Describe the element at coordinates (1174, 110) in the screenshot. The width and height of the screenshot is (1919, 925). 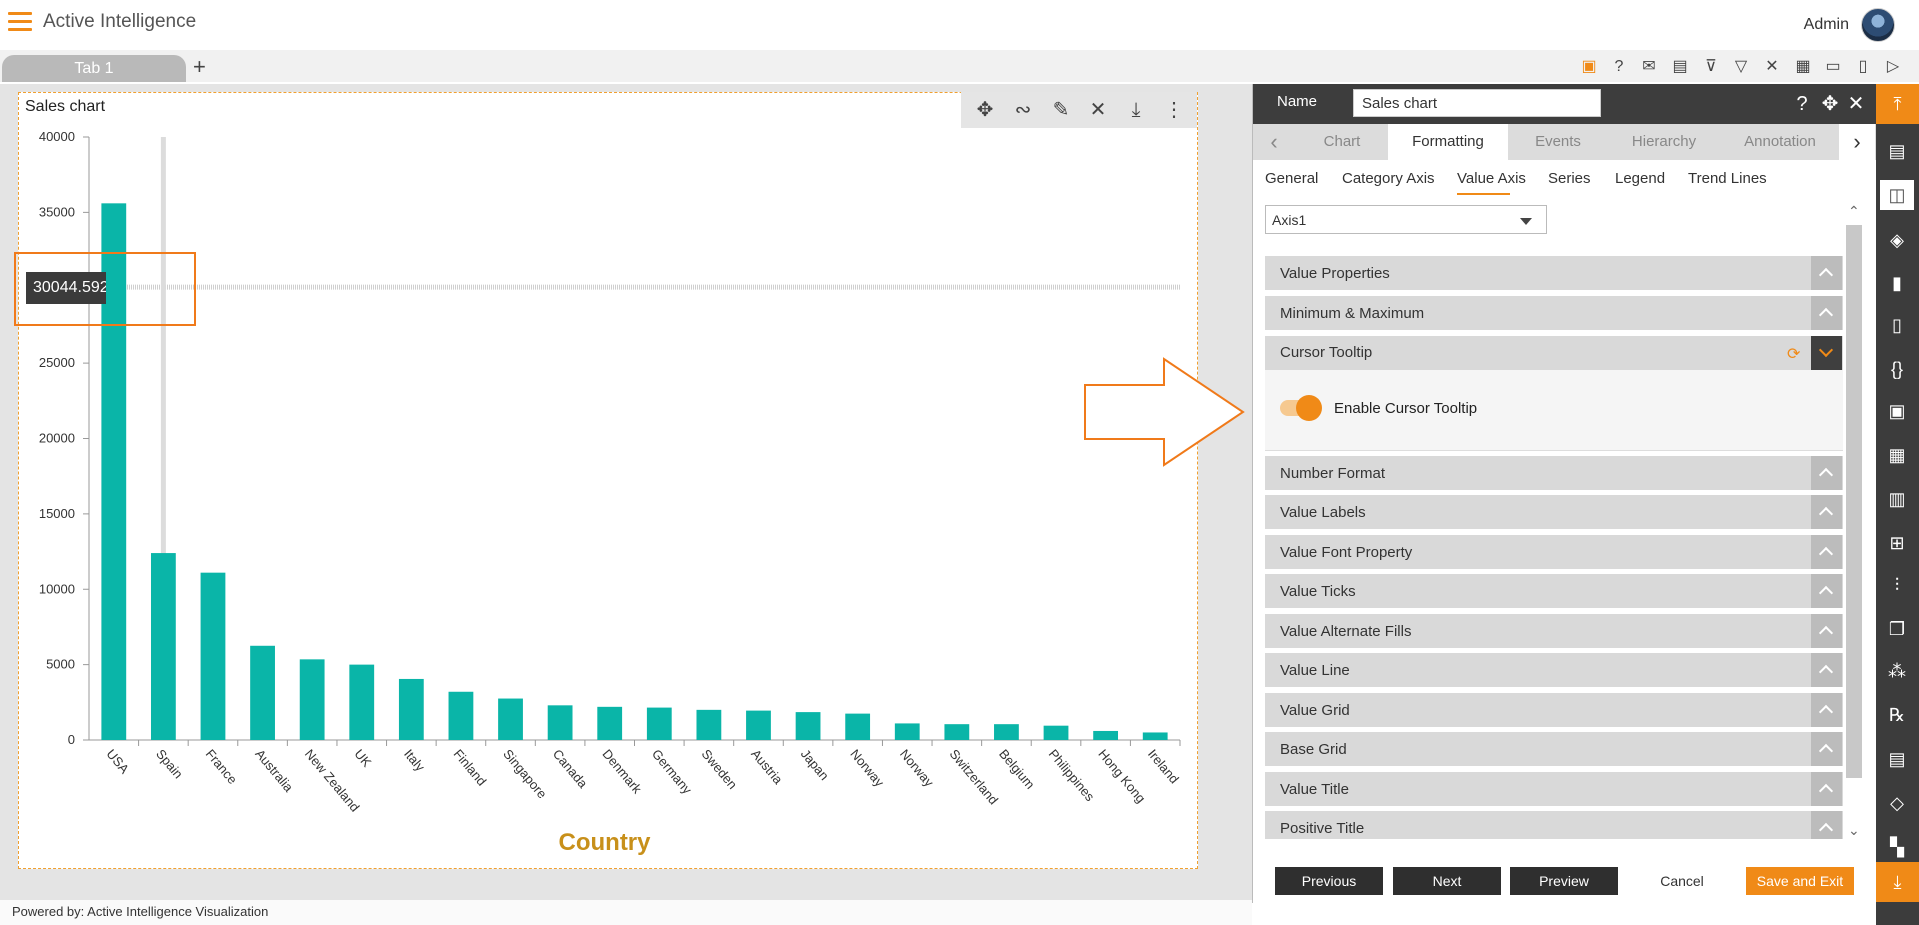
I see `more-icon: ⋮` at that location.